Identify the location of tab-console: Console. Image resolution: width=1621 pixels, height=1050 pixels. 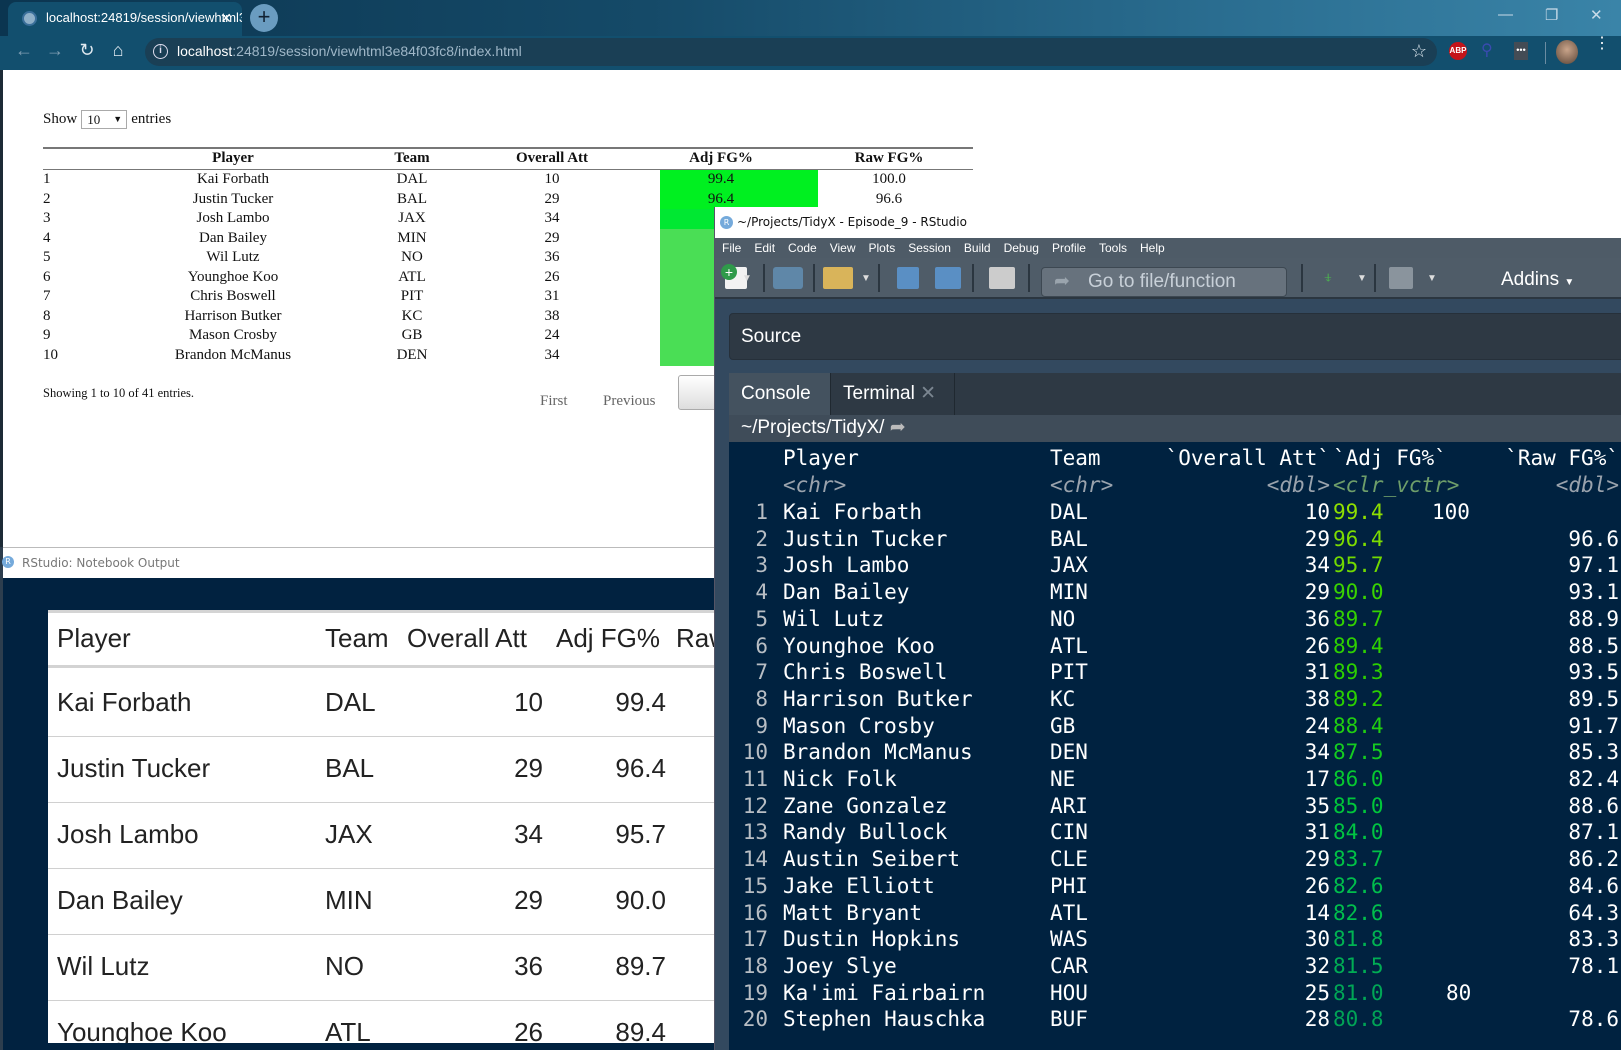
(780, 394).